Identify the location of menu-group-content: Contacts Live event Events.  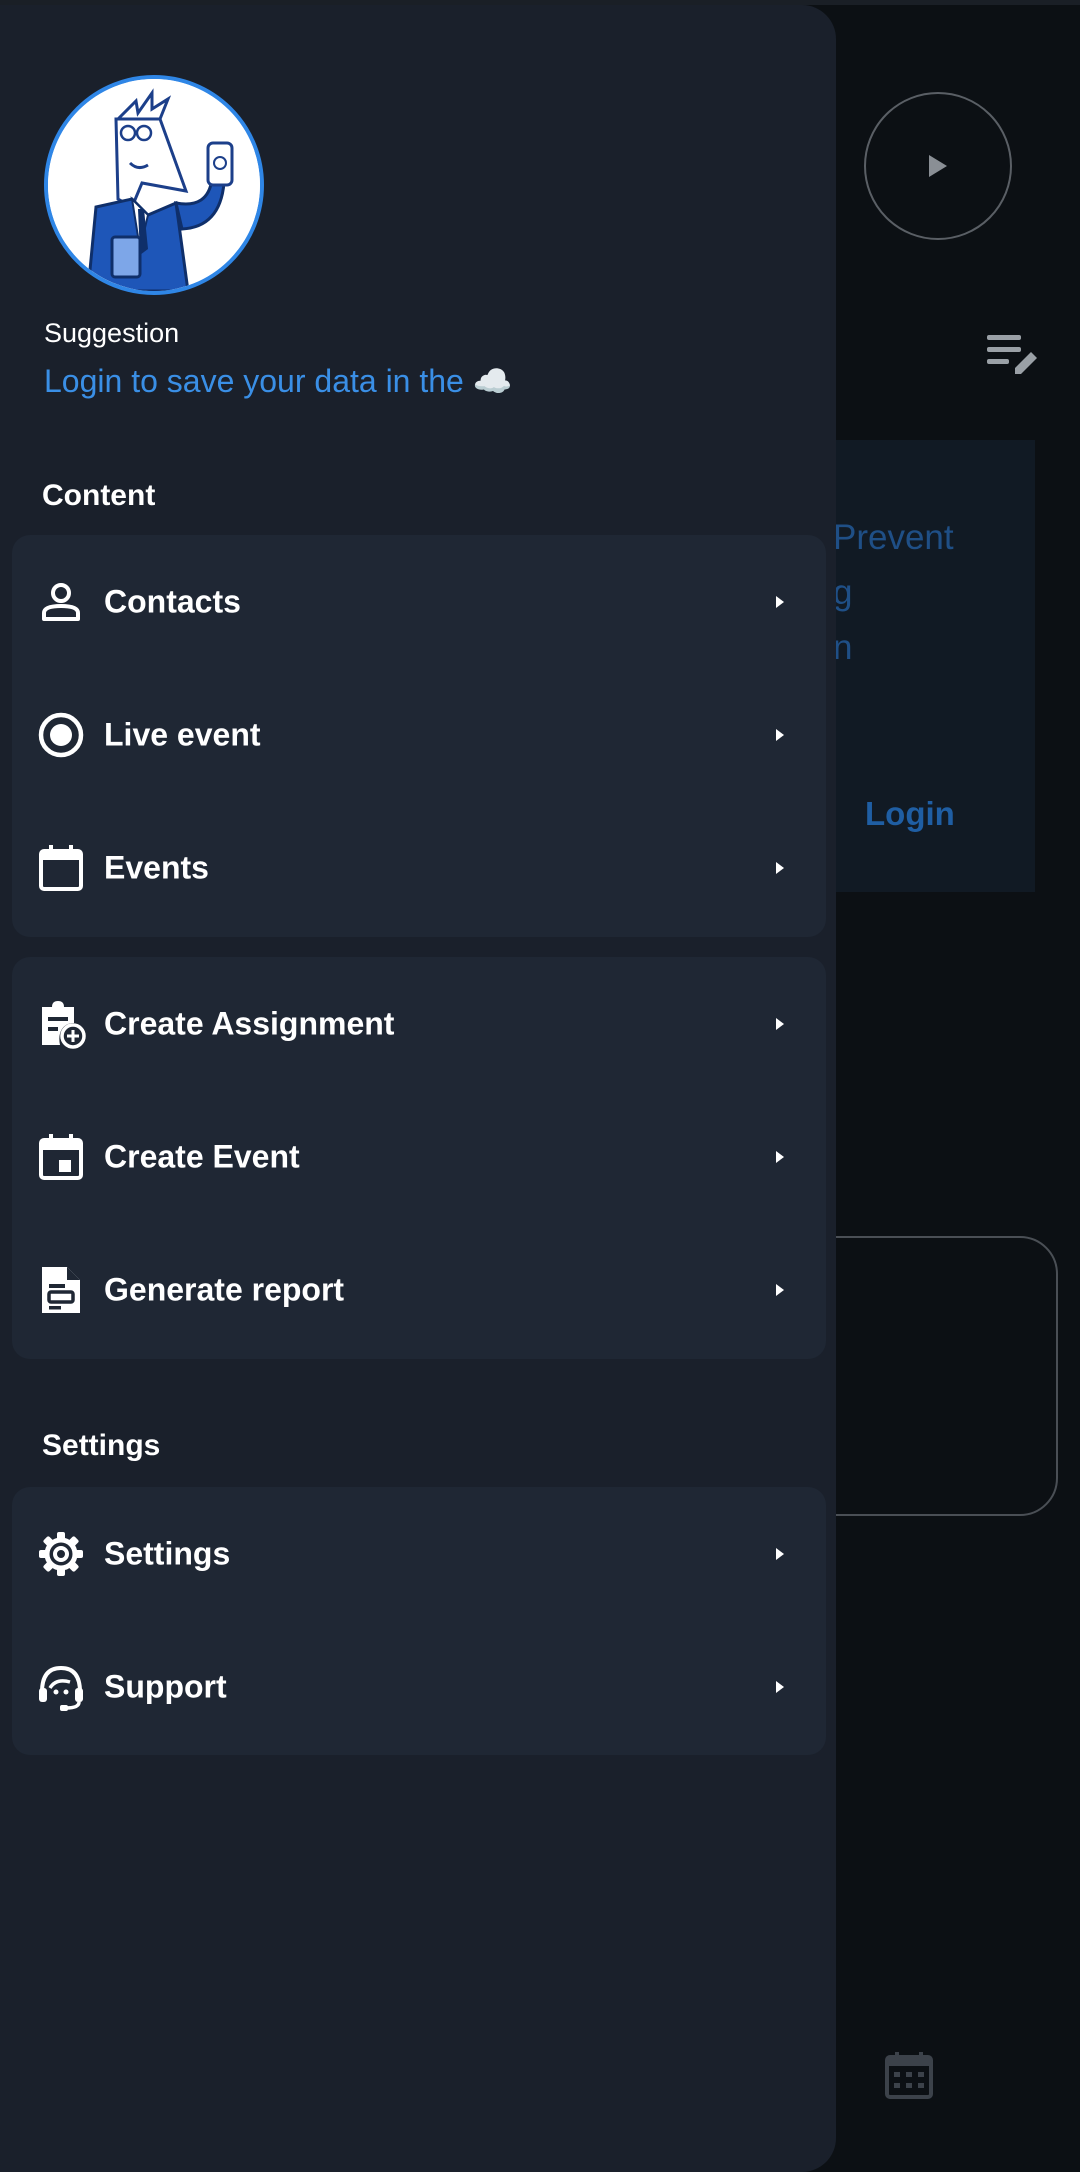
(419, 736).